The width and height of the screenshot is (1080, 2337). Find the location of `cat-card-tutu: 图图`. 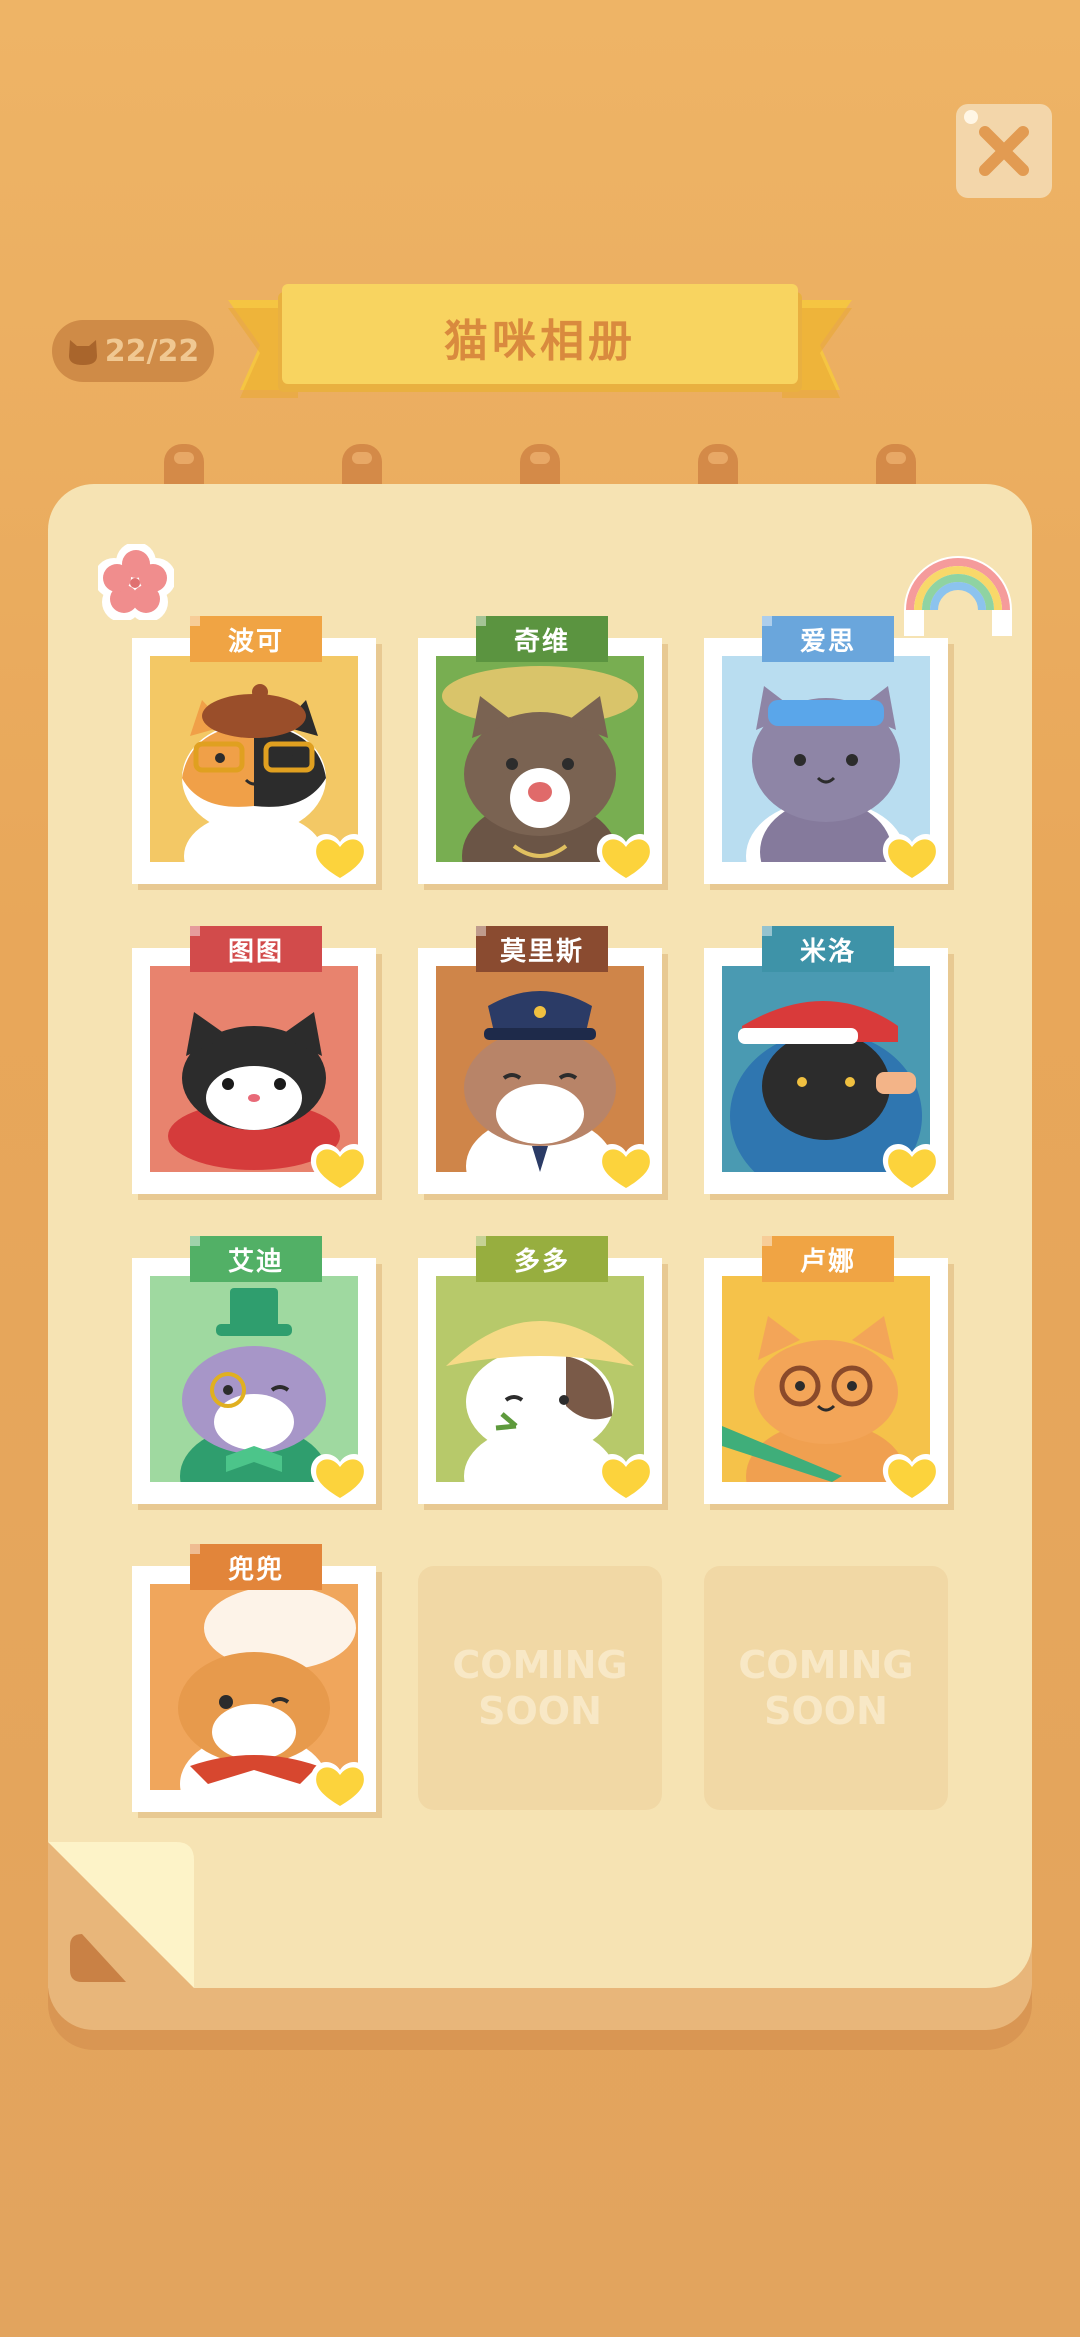

cat-card-tutu: 图图 is located at coordinates (254, 1061).